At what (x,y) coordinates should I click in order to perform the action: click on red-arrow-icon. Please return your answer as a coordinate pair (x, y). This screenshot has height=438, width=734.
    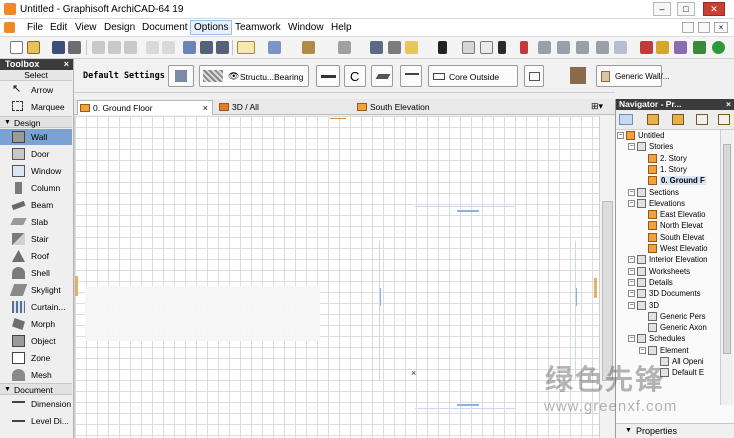
    Looking at the image, I should click on (524, 47).